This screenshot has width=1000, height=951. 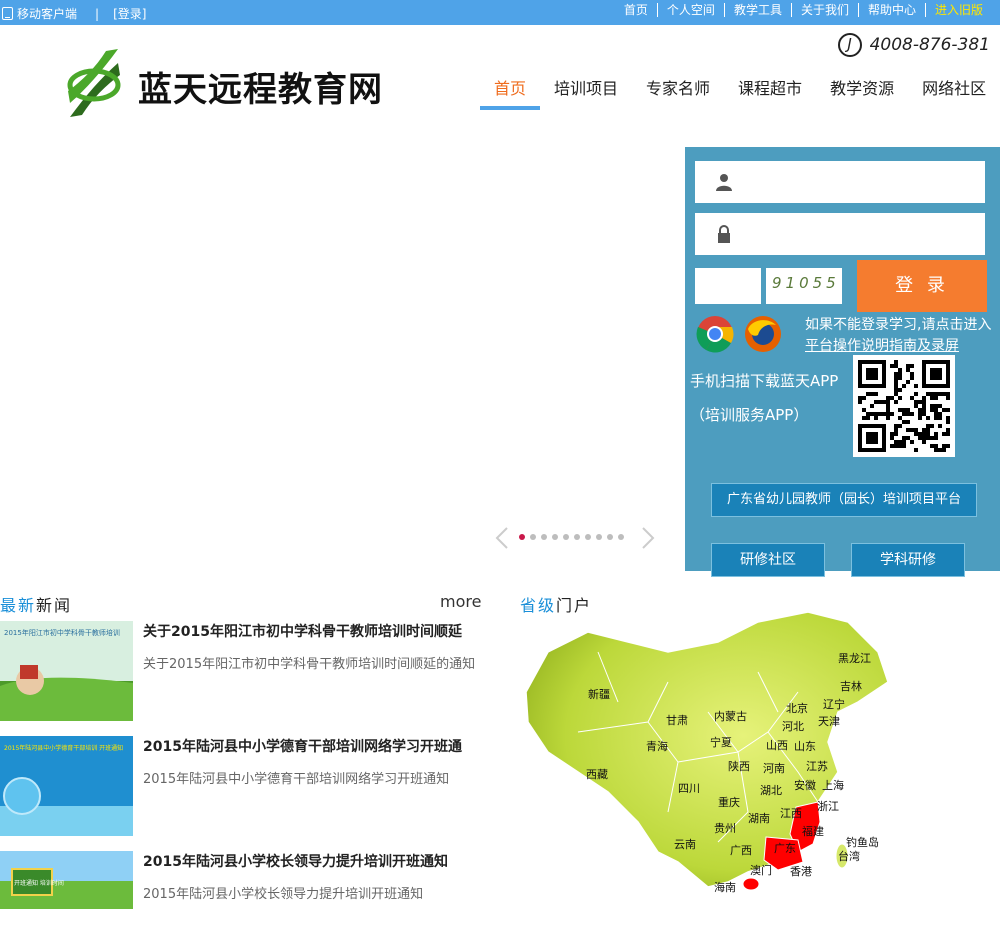 What do you see at coordinates (757, 10) in the screenshot?
I see `top-link-teaching-tools: 教学工具` at bounding box center [757, 10].